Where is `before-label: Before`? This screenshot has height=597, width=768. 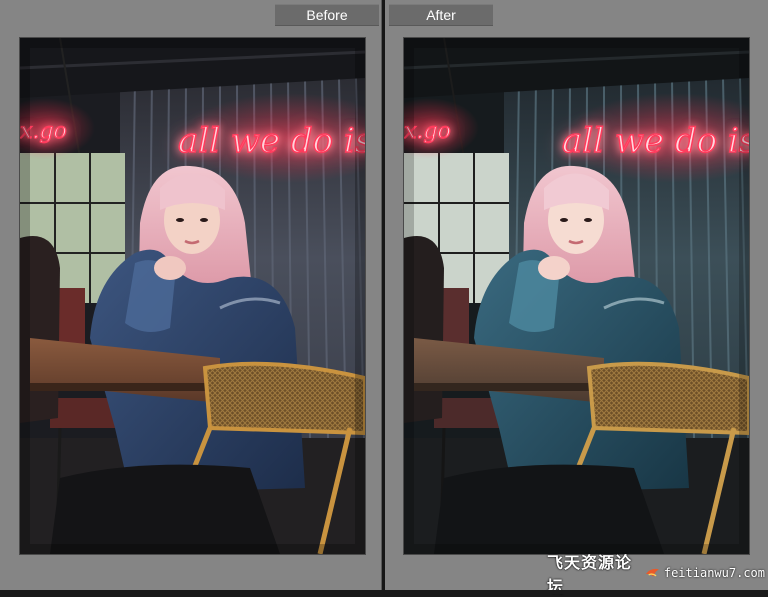
before-label: Before is located at coordinates (327, 15).